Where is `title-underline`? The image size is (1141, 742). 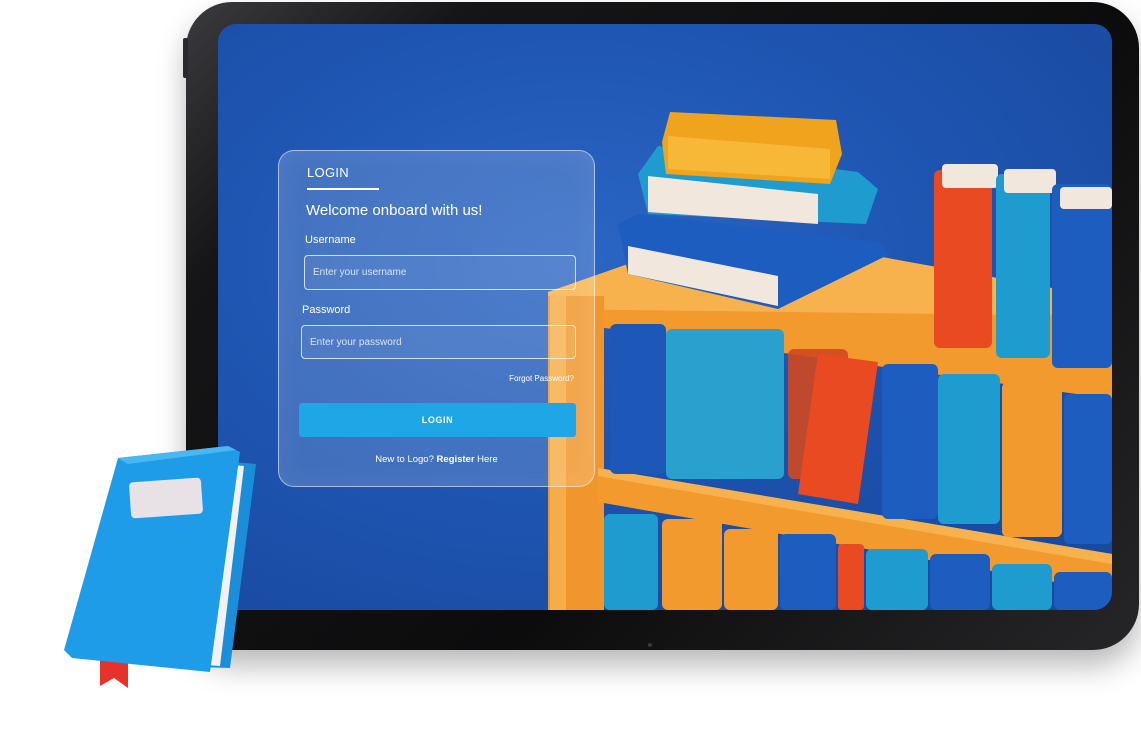
title-underline is located at coordinates (343, 189).